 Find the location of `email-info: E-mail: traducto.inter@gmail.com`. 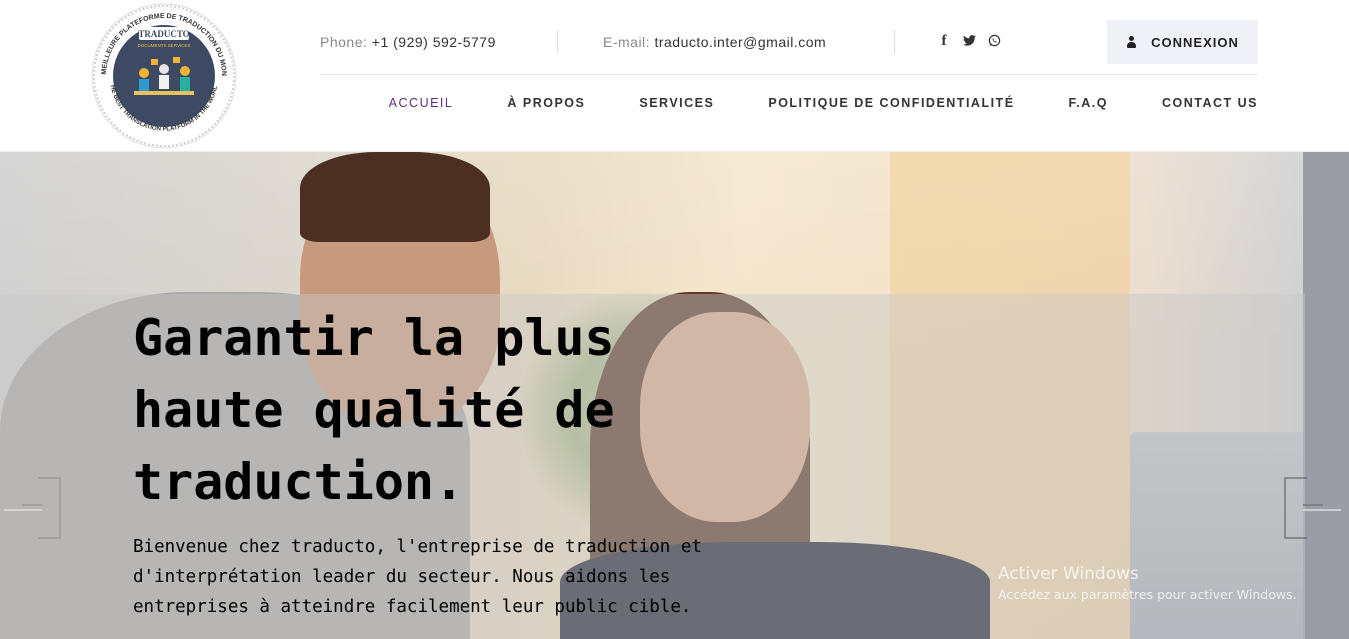

email-info: E-mail: traducto.inter@gmail.com is located at coordinates (714, 42).